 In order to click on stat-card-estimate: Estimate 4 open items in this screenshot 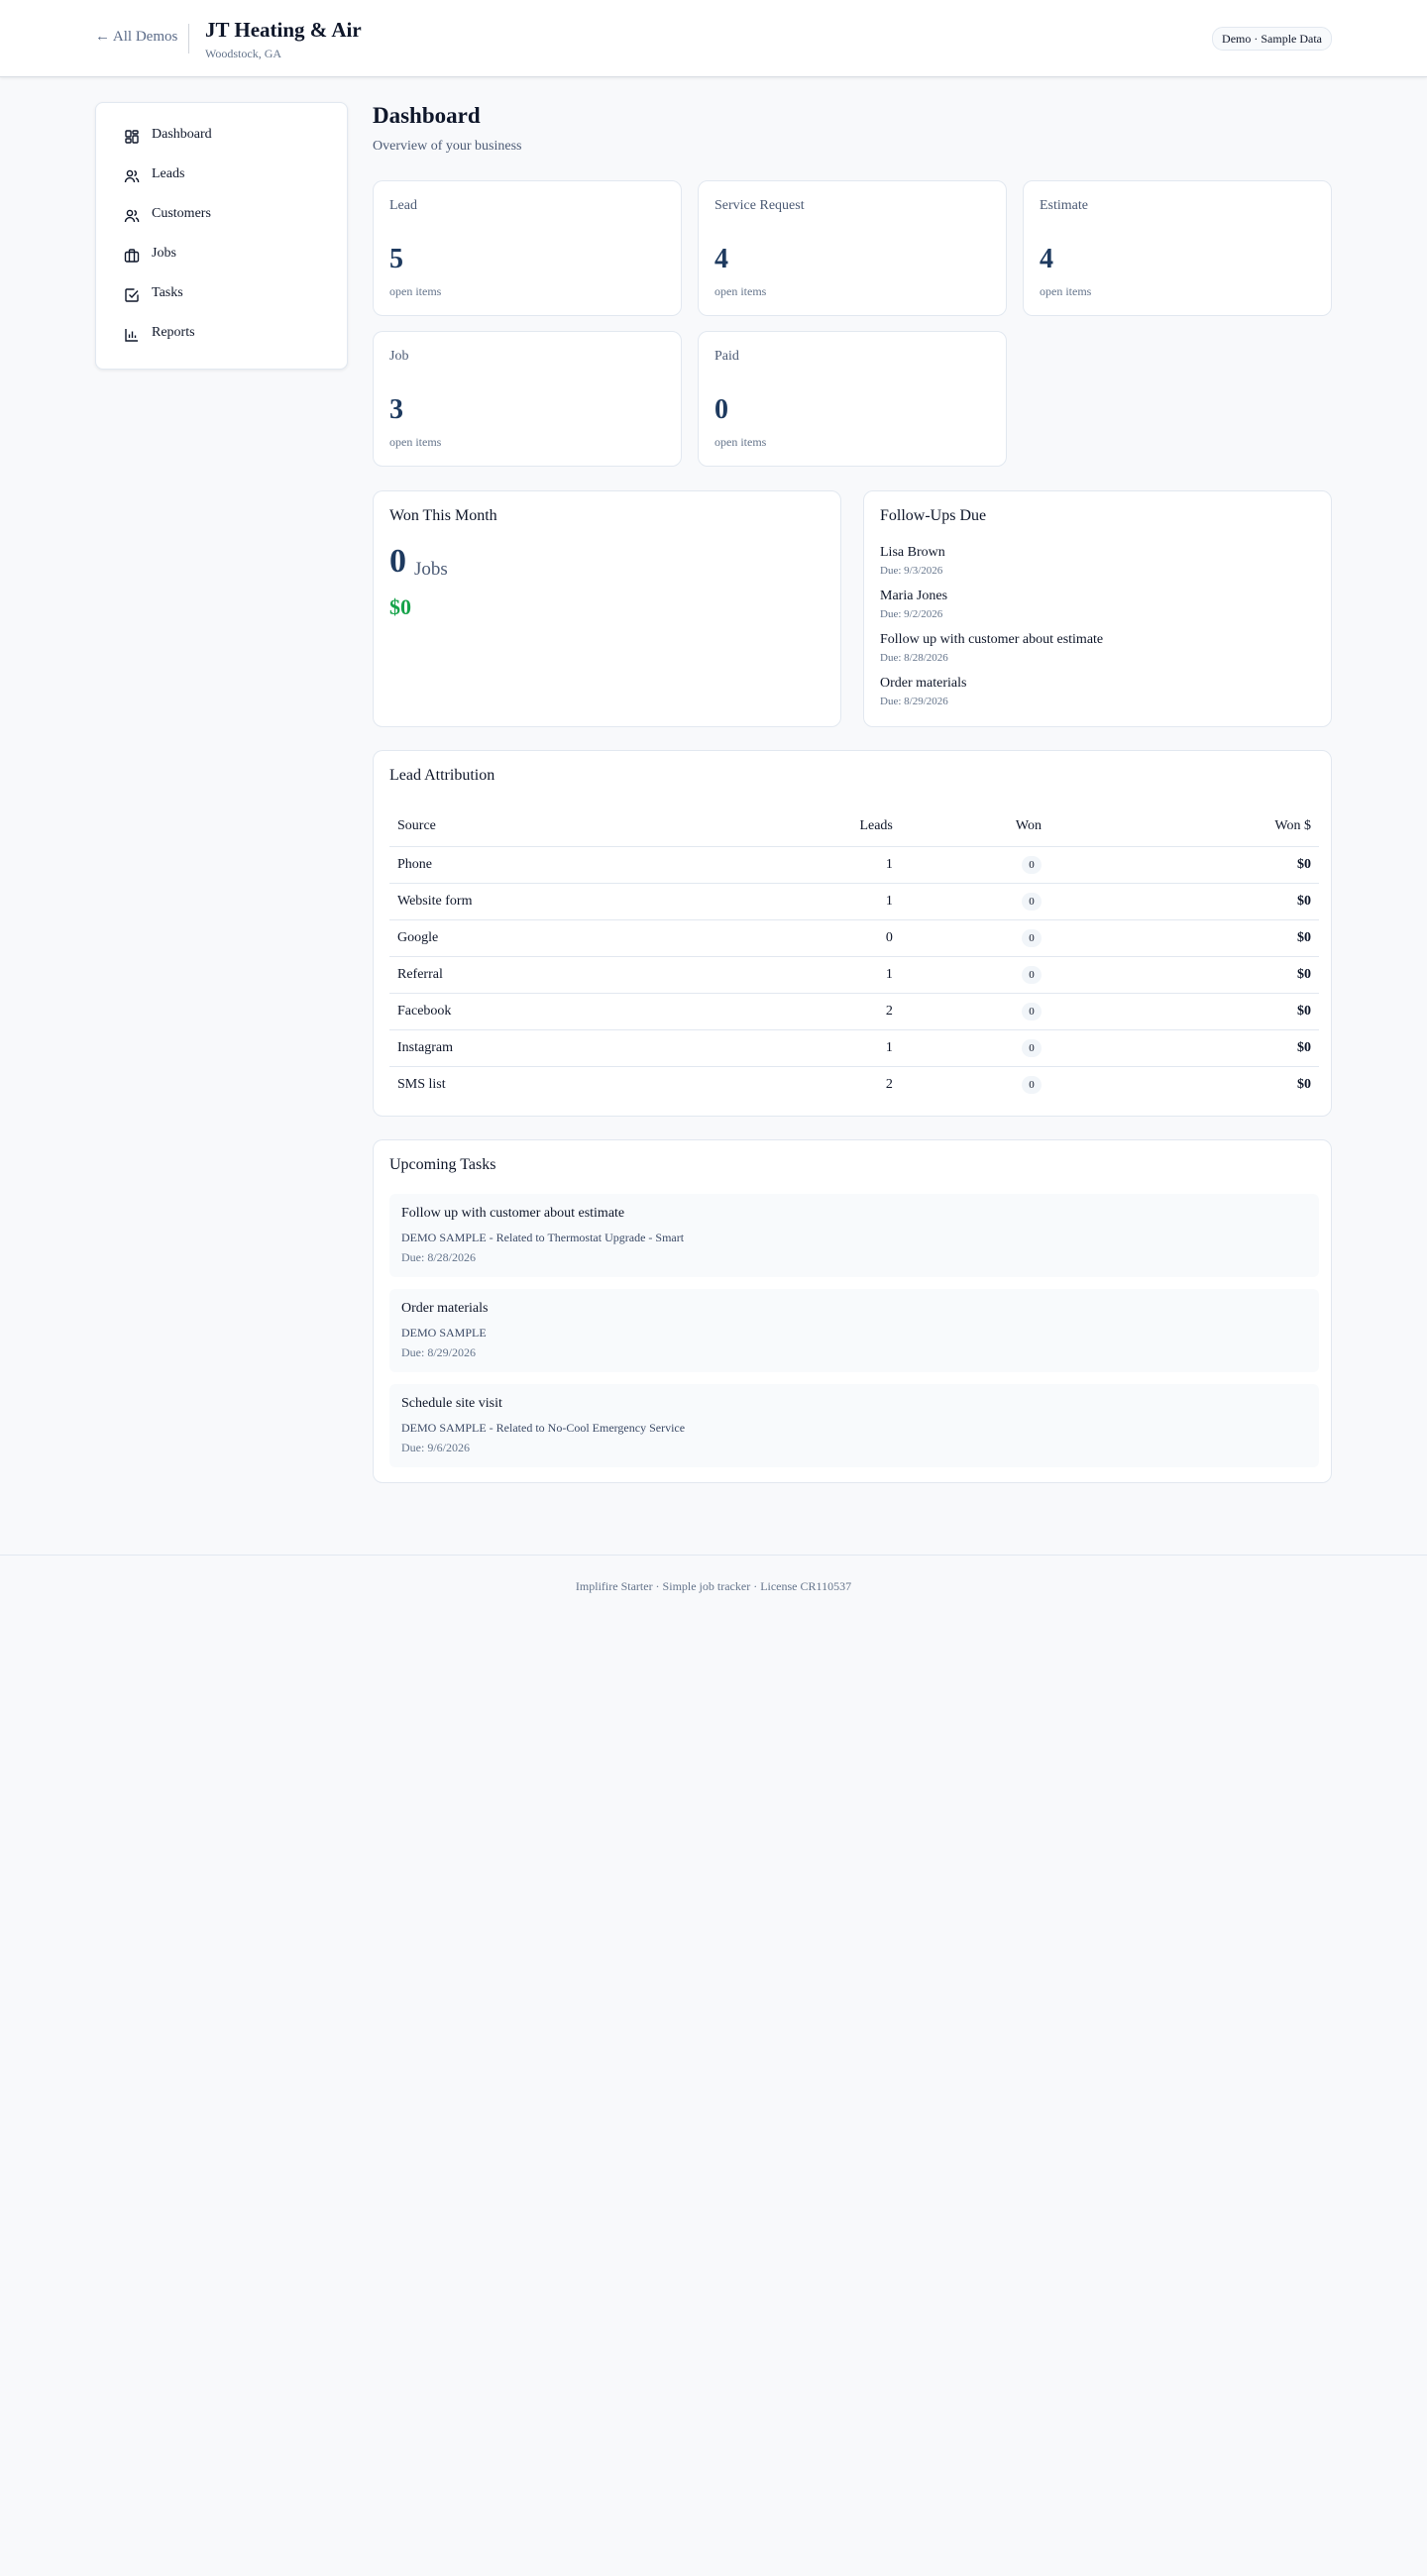, I will do `click(1177, 248)`.